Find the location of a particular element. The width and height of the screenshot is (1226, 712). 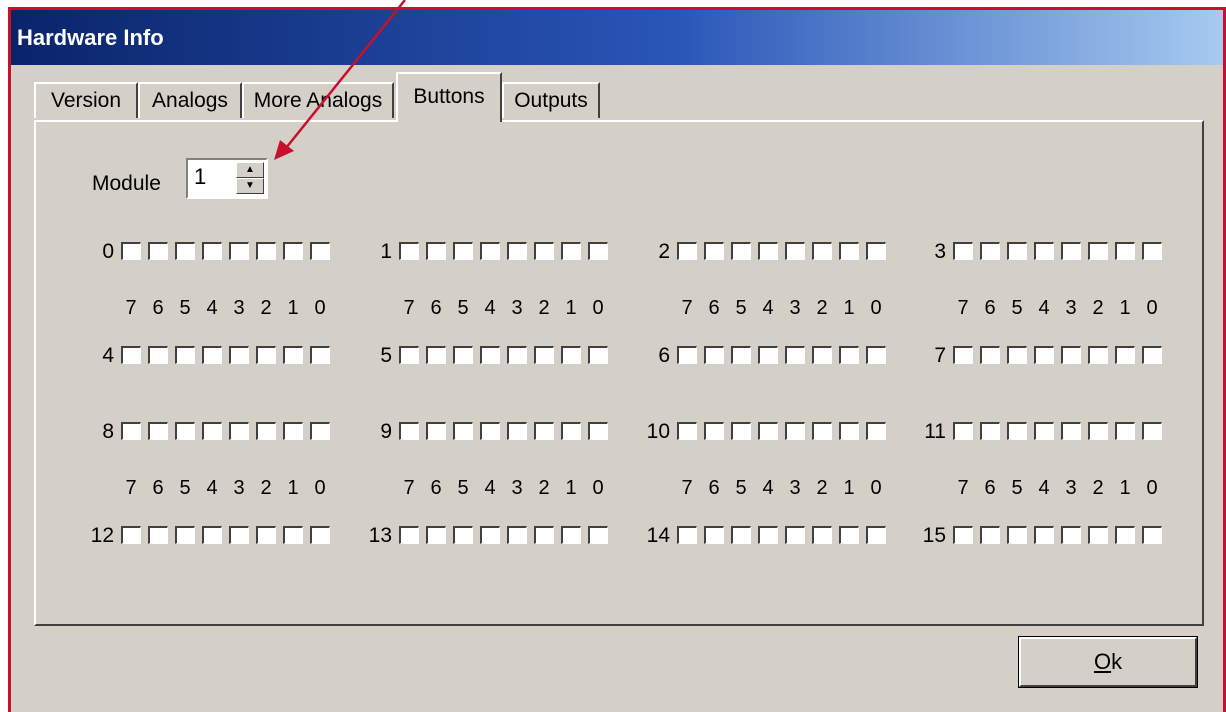

module-spinner: 1 ▲ ▼ is located at coordinates (227, 178).